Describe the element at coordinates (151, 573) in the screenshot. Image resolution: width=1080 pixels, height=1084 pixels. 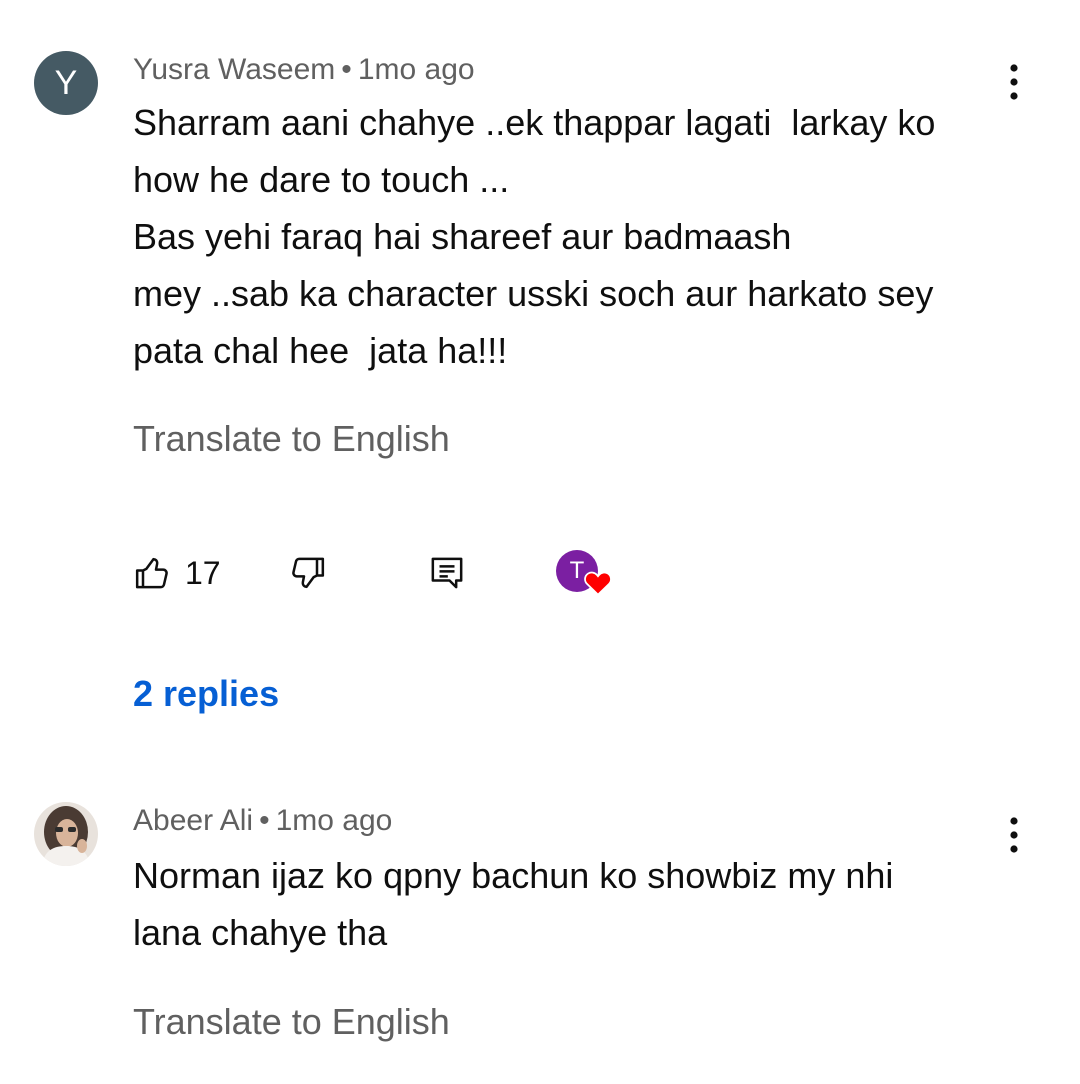
I see `thumbs-up-icon` at that location.